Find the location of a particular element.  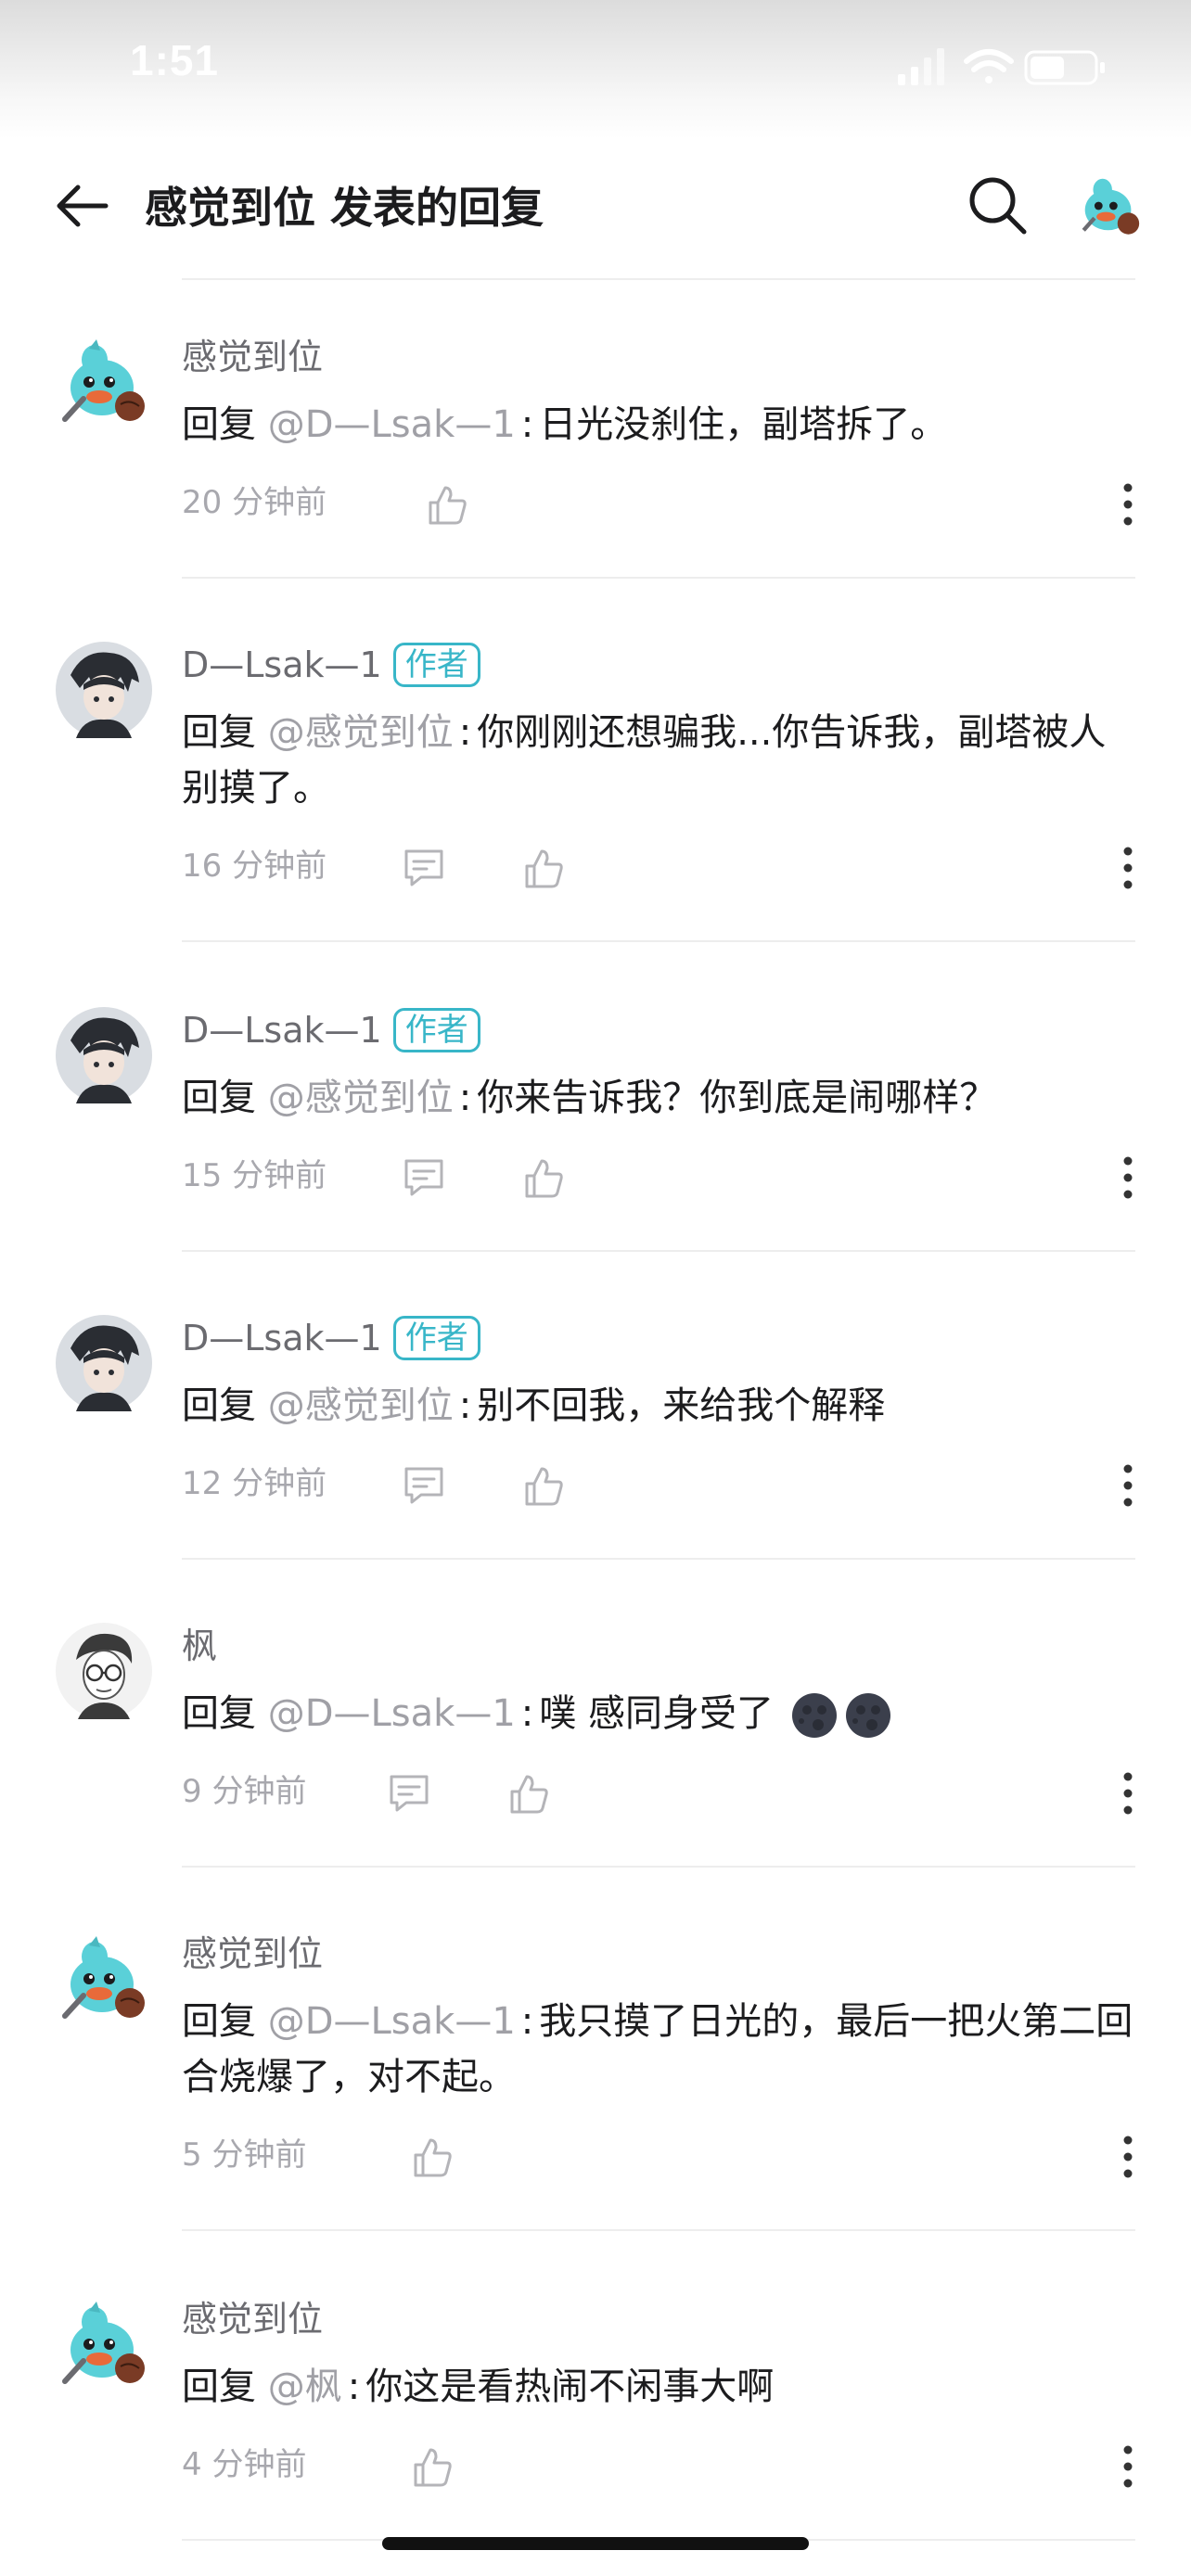

reply-item: 感觉到位回复 @D—Lsak—1: 日光没刹住，副塔拆了。 20 分钟前 is located at coordinates (595, 473).